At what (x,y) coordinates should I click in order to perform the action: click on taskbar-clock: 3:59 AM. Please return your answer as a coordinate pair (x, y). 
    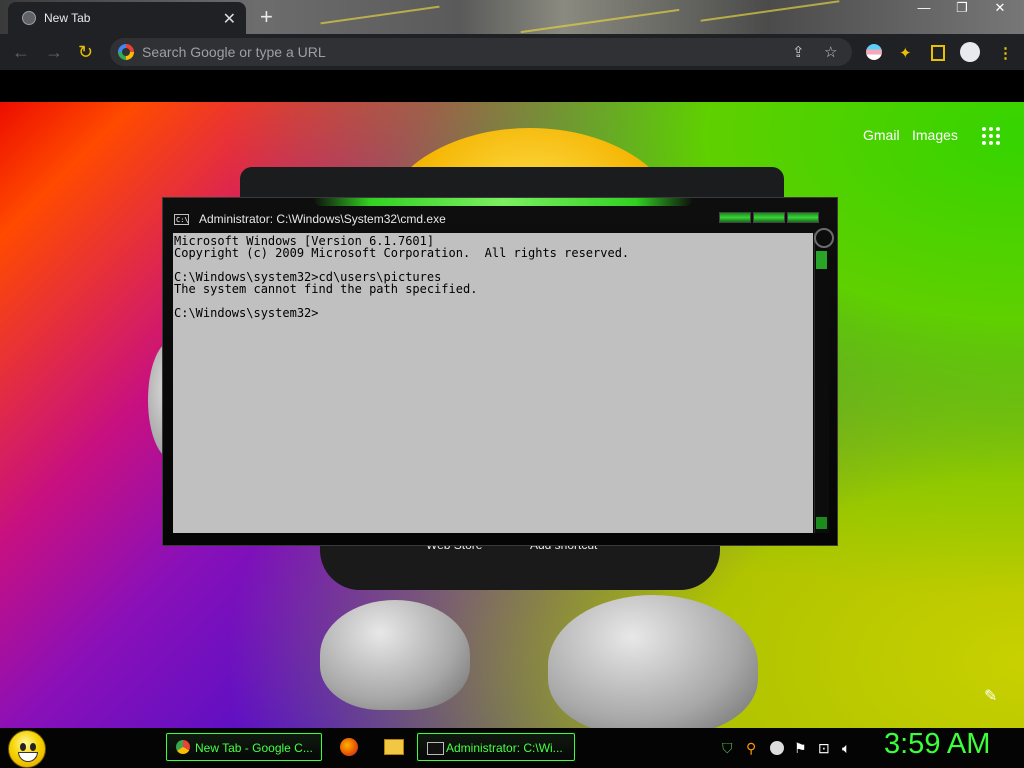
    Looking at the image, I should click on (937, 744).